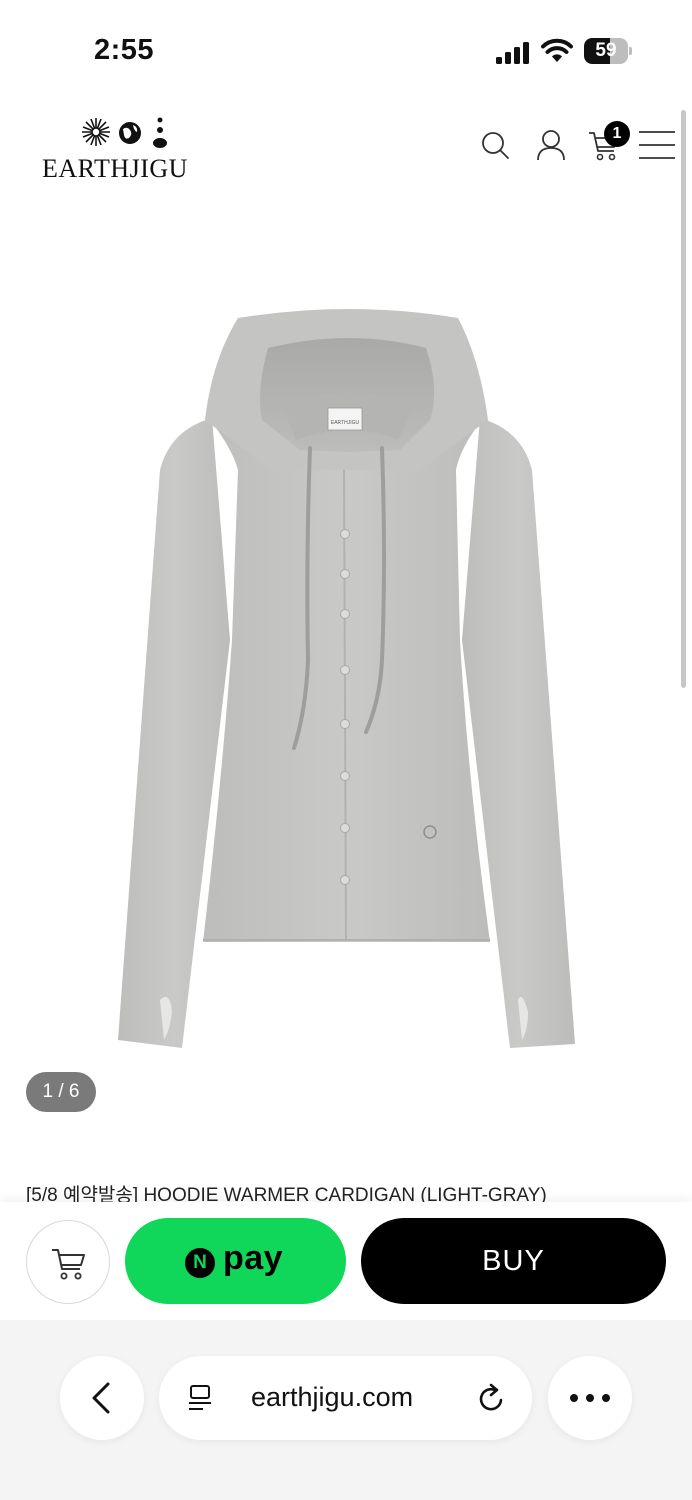 This screenshot has width=692, height=1500. I want to click on reload-icon, so click(492, 1398).